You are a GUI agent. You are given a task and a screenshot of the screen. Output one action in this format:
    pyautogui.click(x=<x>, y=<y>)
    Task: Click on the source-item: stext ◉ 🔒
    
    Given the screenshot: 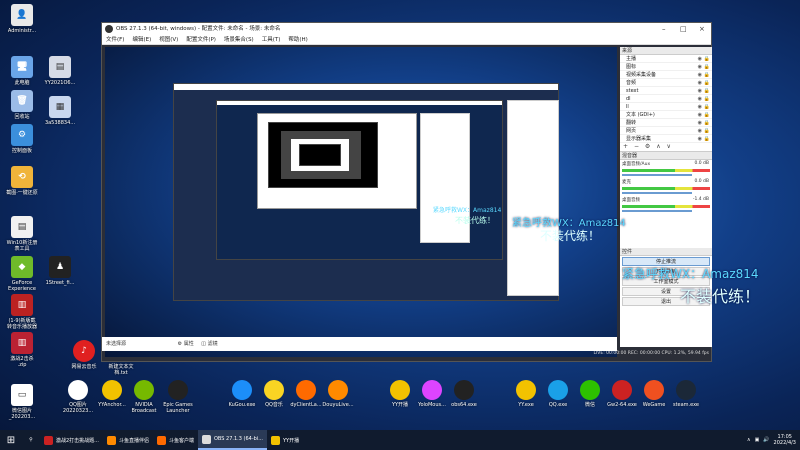 What is the action you would take?
    pyautogui.click(x=666, y=91)
    